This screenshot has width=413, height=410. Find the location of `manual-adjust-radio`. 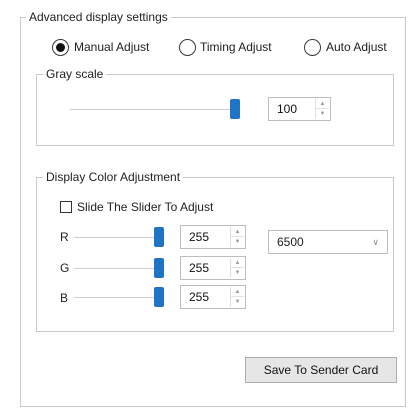

manual-adjust-radio is located at coordinates (60, 47).